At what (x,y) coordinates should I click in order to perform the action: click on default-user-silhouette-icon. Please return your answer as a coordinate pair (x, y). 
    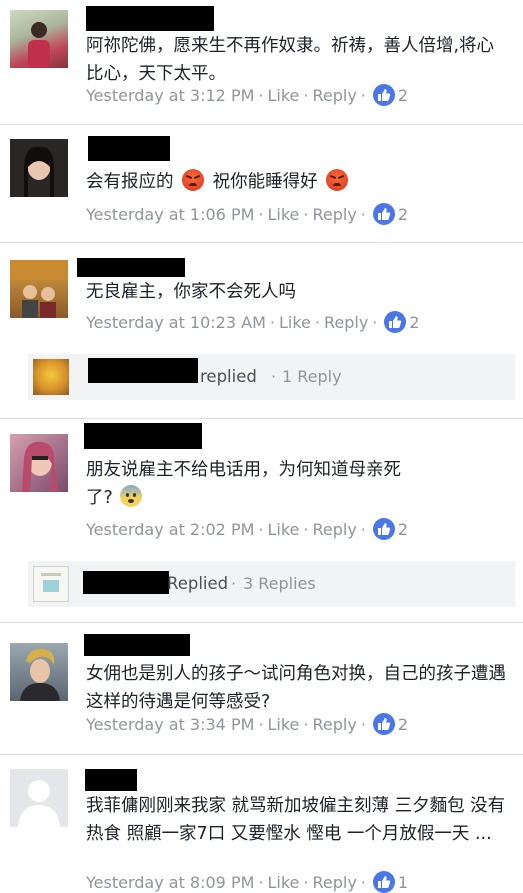
    Looking at the image, I should click on (39, 798).